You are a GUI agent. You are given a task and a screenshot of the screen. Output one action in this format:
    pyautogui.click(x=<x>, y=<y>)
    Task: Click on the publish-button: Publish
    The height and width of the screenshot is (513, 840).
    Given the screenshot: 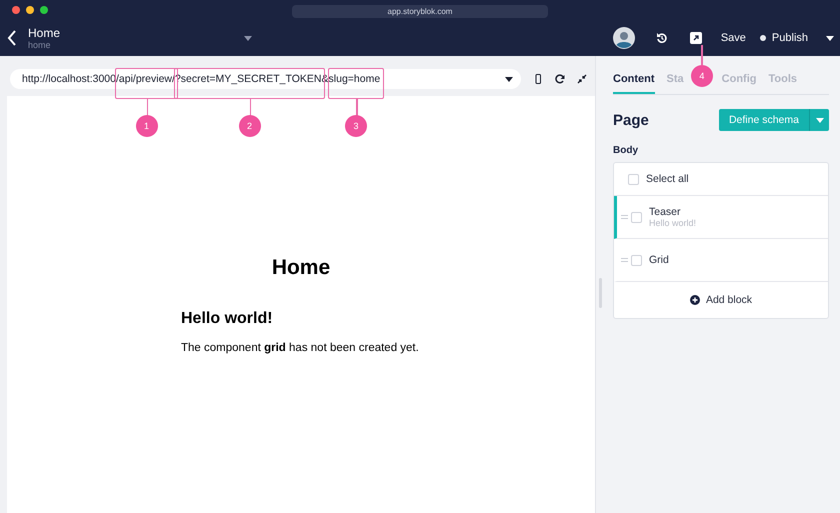 What is the action you would take?
    pyautogui.click(x=784, y=38)
    